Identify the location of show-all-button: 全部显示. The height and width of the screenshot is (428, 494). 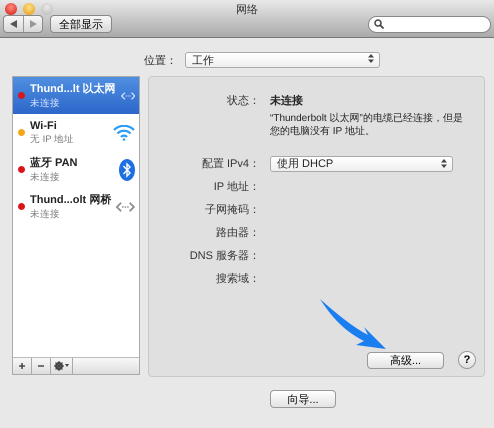
(81, 24).